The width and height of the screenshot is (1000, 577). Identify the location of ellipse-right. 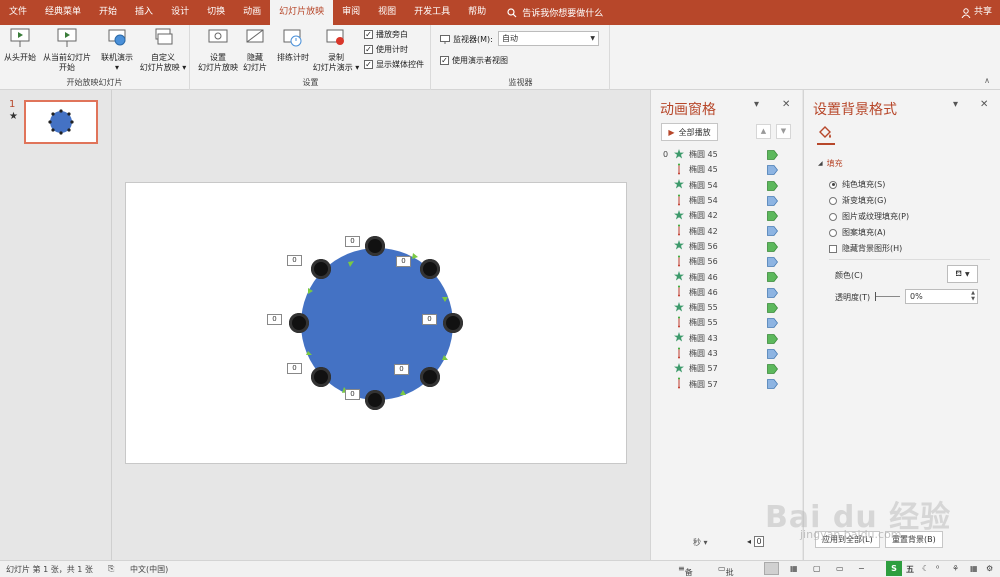
(453, 323).